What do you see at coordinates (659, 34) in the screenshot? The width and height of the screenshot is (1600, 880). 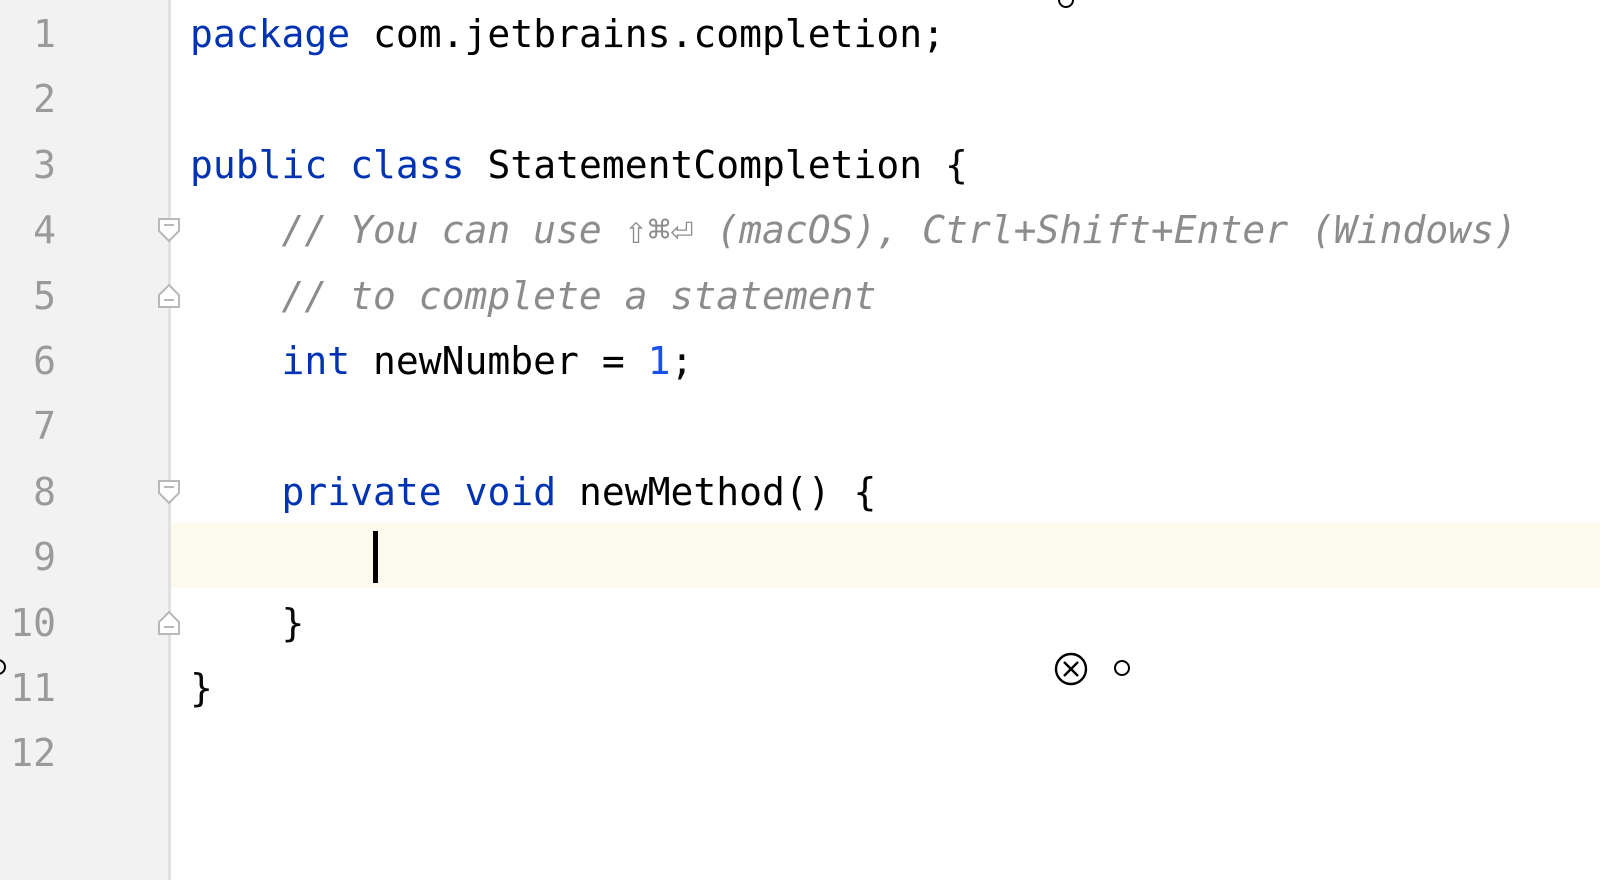 I see `code-token: com.jetbrains.completion;` at bounding box center [659, 34].